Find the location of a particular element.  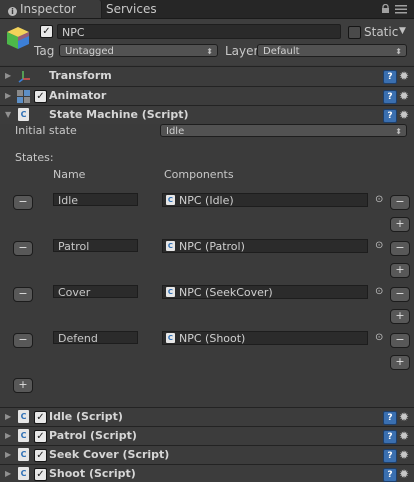

component-name: Idle (Script) is located at coordinates (86, 416).